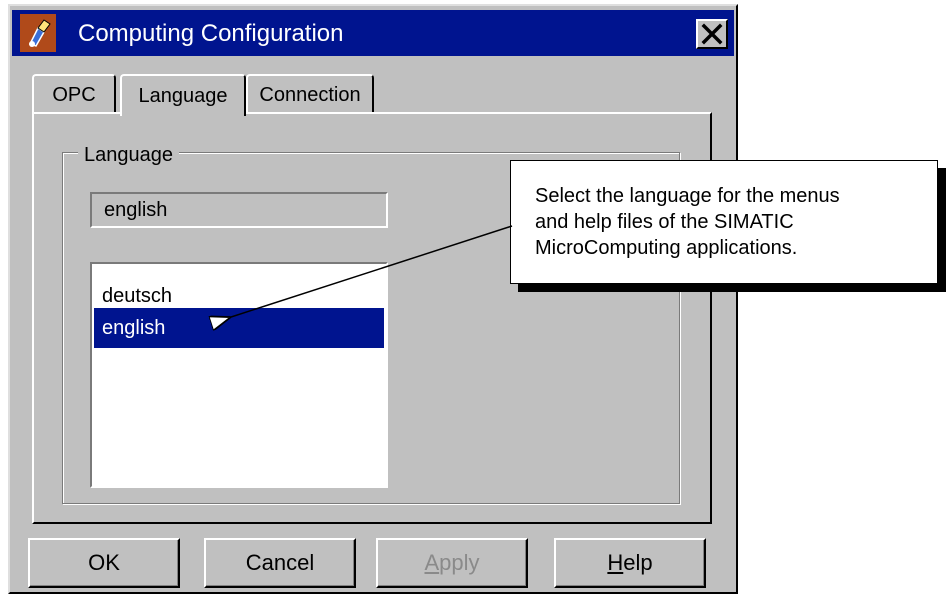  Describe the element at coordinates (239, 328) in the screenshot. I see `list-item-english: english` at that location.